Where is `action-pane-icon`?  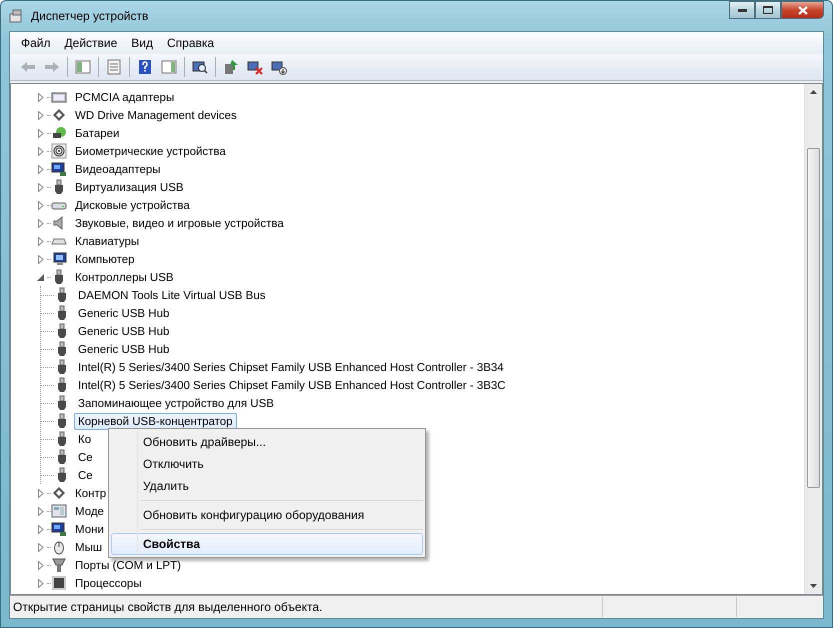
action-pane-icon is located at coordinates (169, 67).